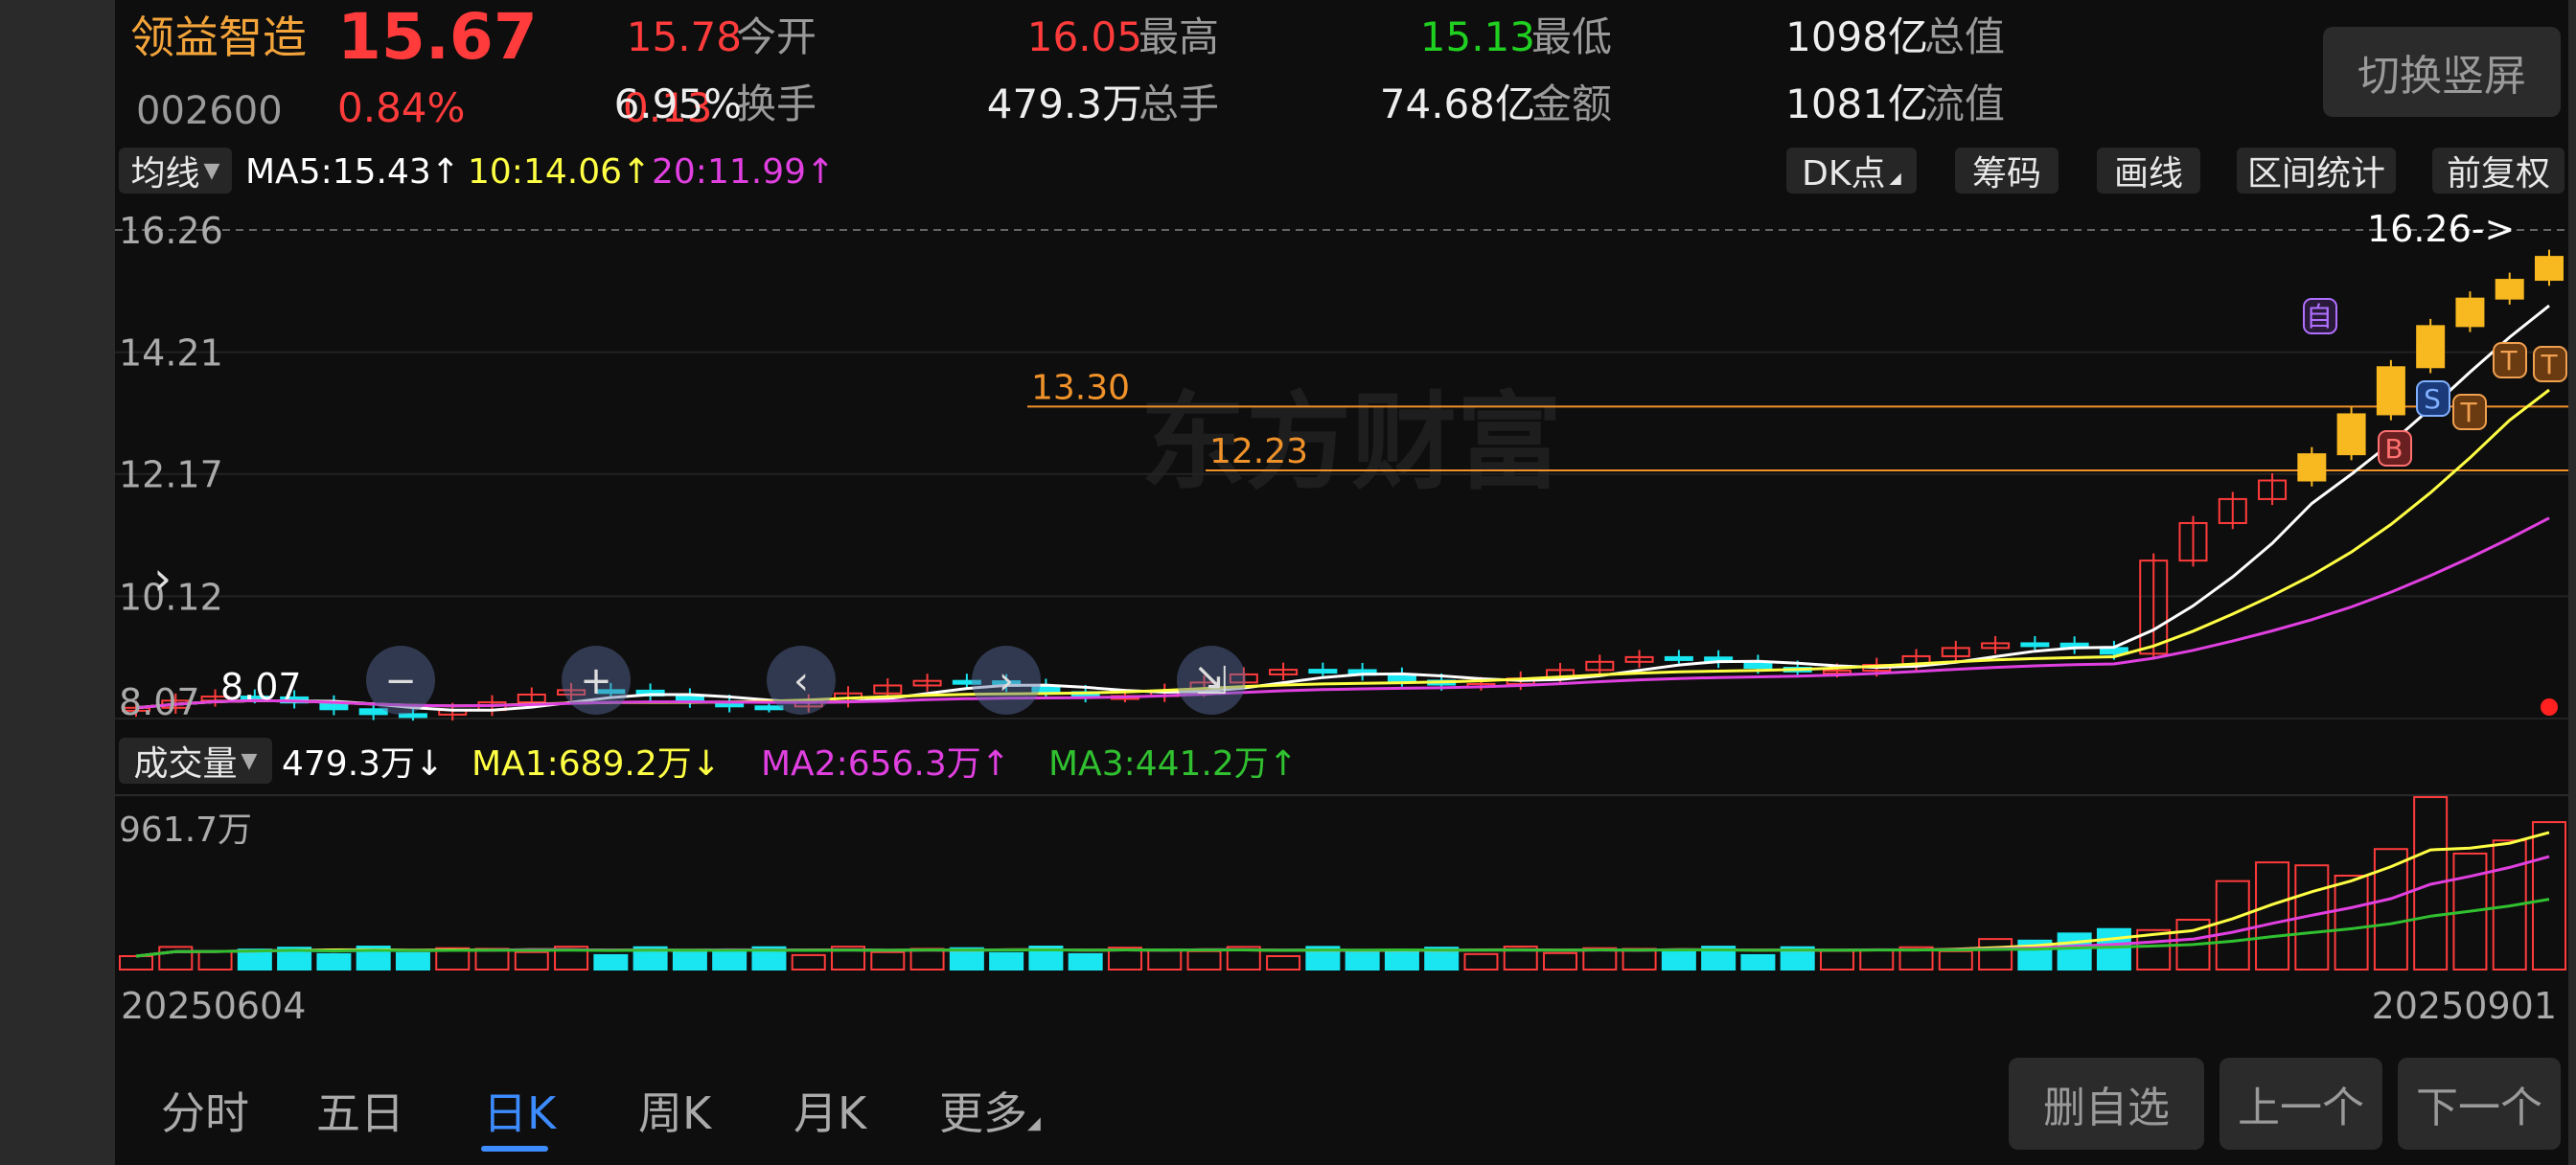 The height and width of the screenshot is (1165, 2576). I want to click on scroll-right-icon: ›, so click(1006, 681).